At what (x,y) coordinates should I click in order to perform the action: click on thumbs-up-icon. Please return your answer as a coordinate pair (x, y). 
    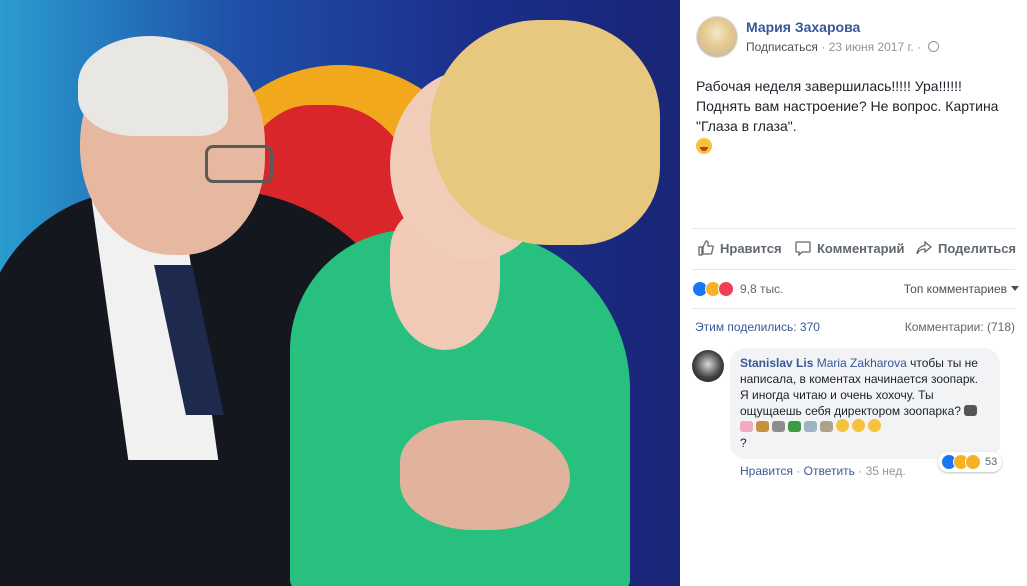
    Looking at the image, I should click on (706, 248).